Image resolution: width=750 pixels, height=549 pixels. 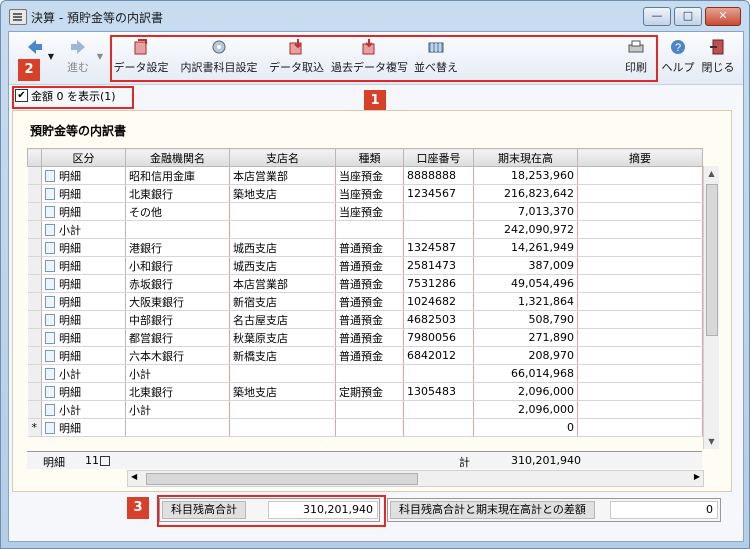 What do you see at coordinates (282, 319) in the screenshot?
I see `cell-branch: 名古屋支店` at bounding box center [282, 319].